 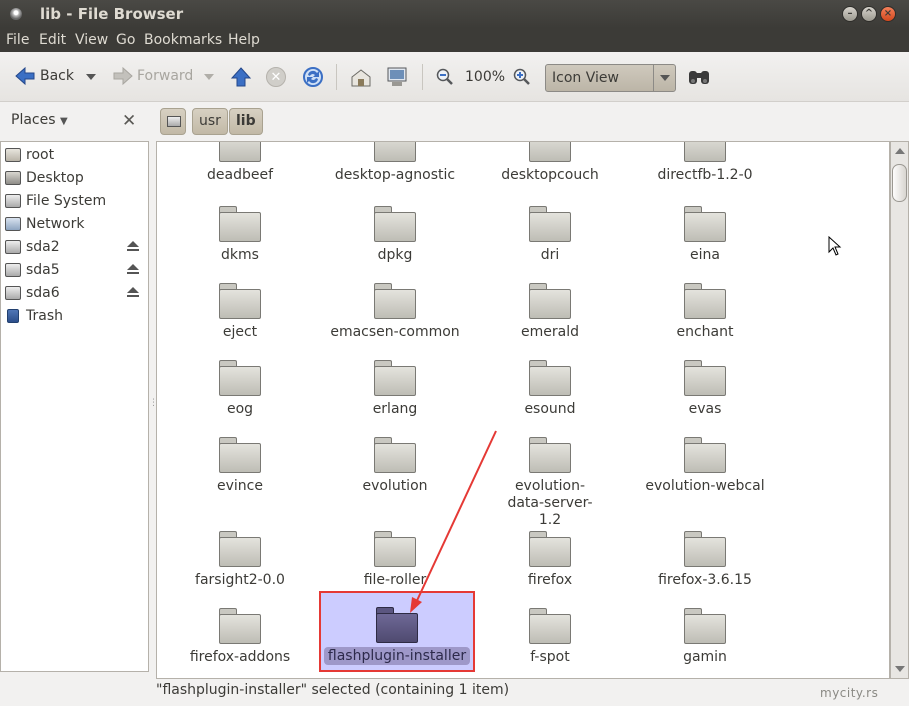 I want to click on folder-item: emacsen-common, so click(x=395, y=312).